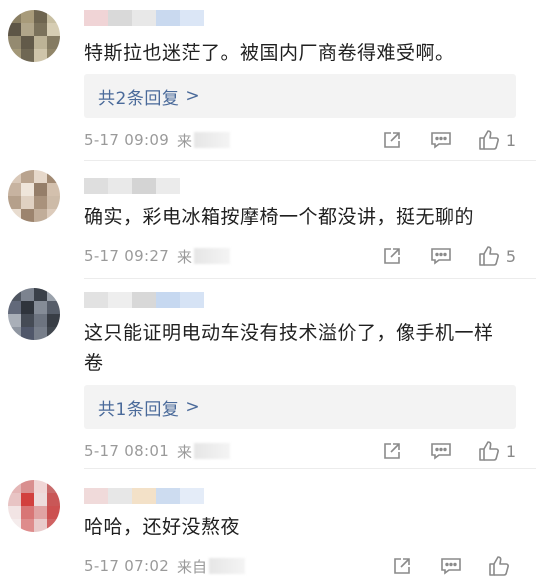 This screenshot has width=536, height=585. I want to click on comment-actions: 1, so click(449, 140).